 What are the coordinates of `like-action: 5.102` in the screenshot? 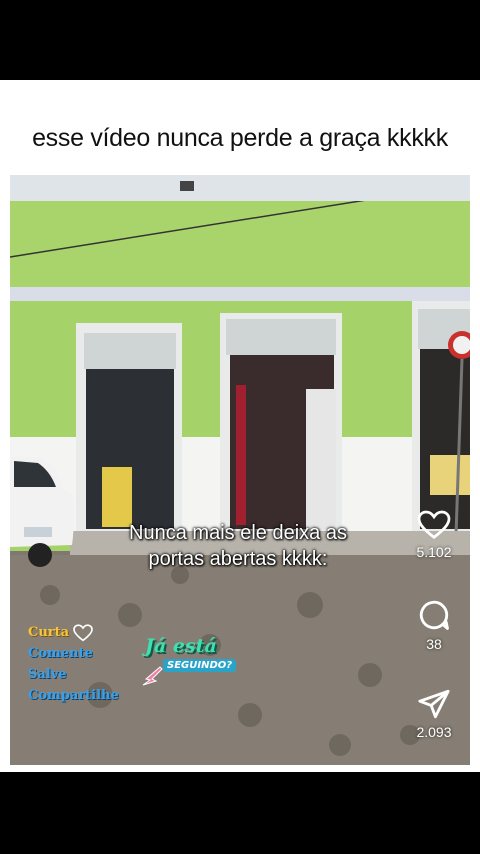 It's located at (434, 535).